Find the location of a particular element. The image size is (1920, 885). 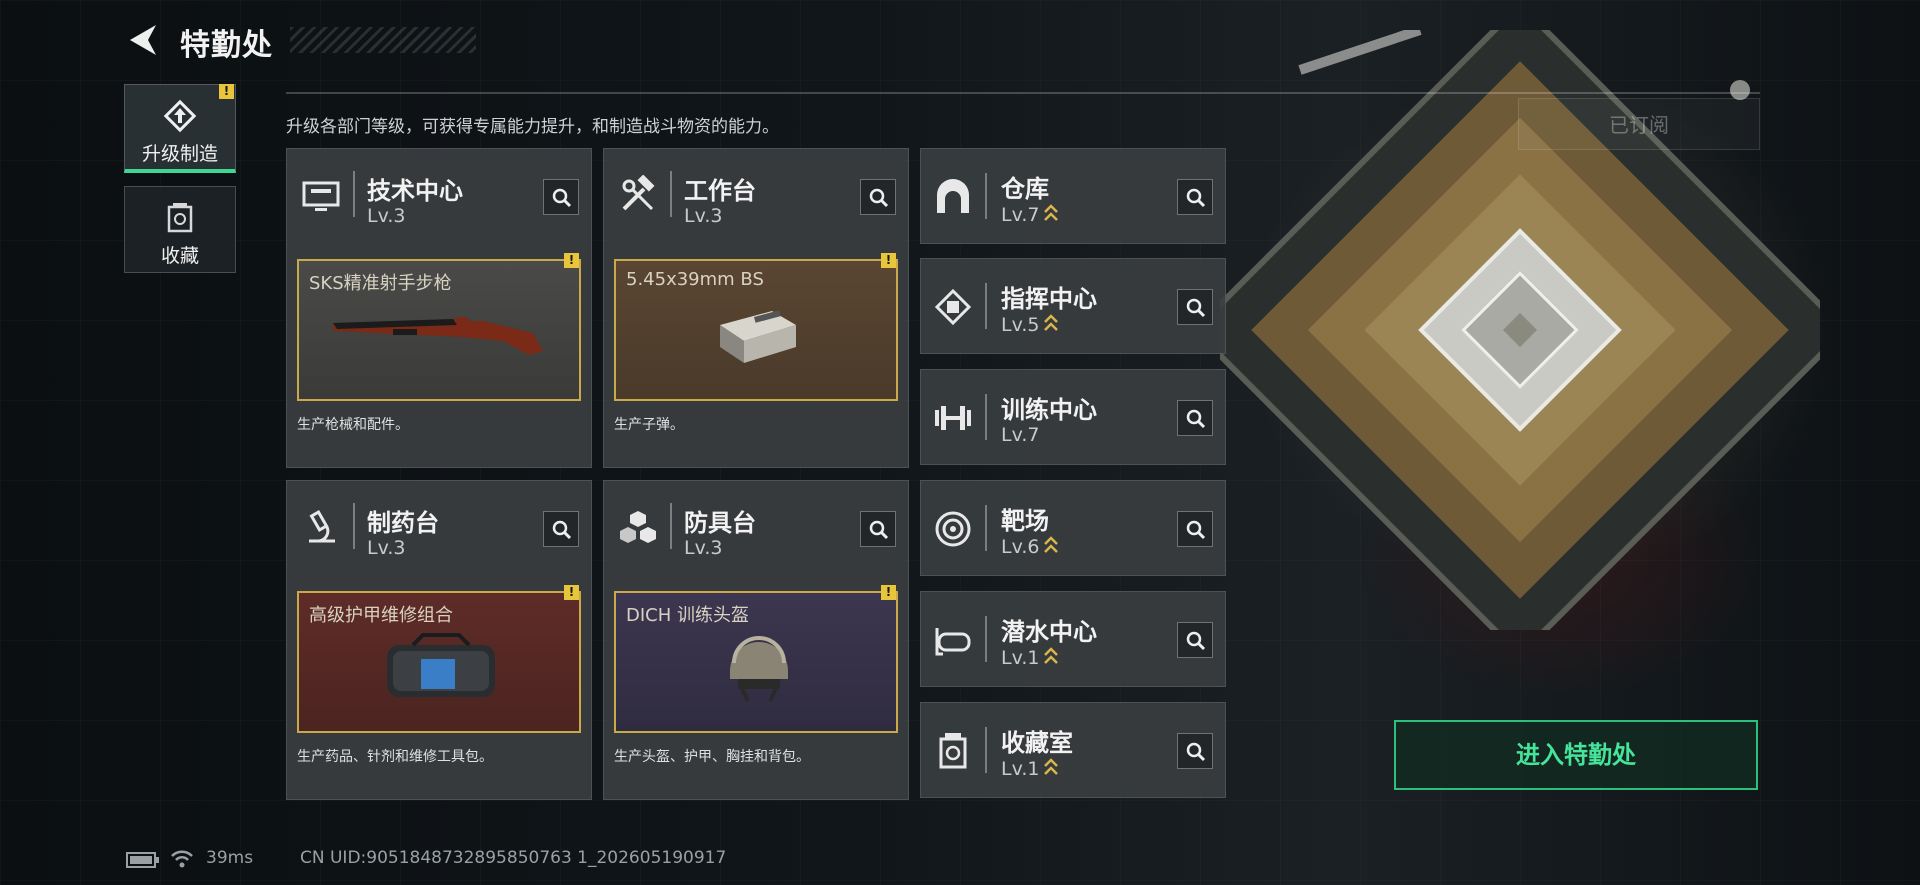

department-card-diving-center: 潜水中心 Lv.1 is located at coordinates (1073, 639).